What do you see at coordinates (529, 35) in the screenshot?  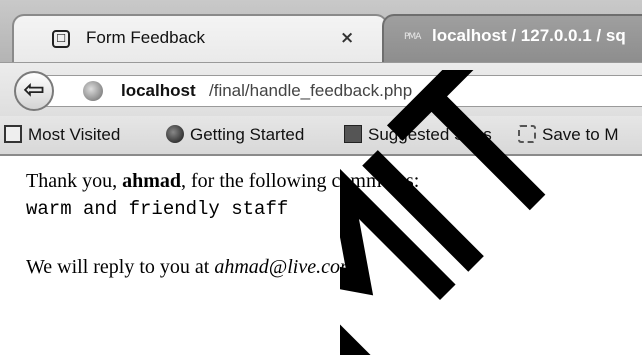 I see `tab-title: localhost / 127.0.0.1 / sq` at bounding box center [529, 35].